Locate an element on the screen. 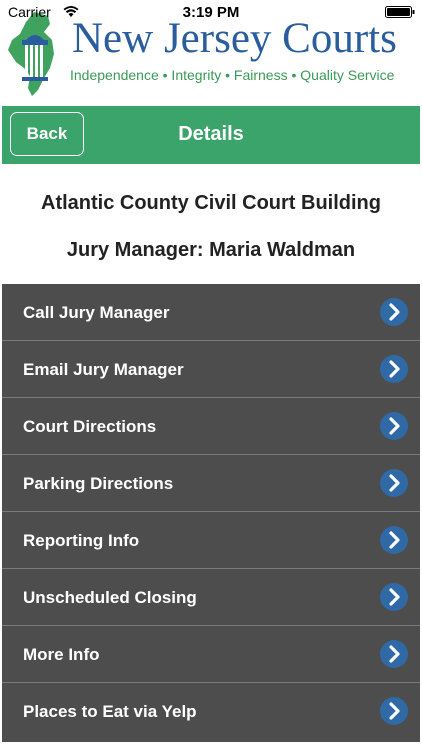 This screenshot has width=422, height=750. menu-item-label: Email Jury Manager is located at coordinates (103, 369).